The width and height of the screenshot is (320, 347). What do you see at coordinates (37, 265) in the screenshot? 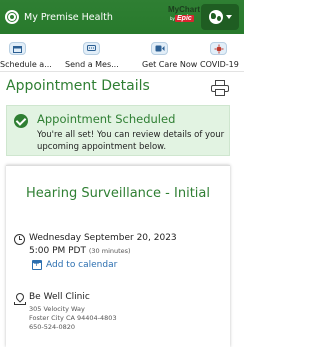
I see `add-calendar-icon` at bounding box center [37, 265].